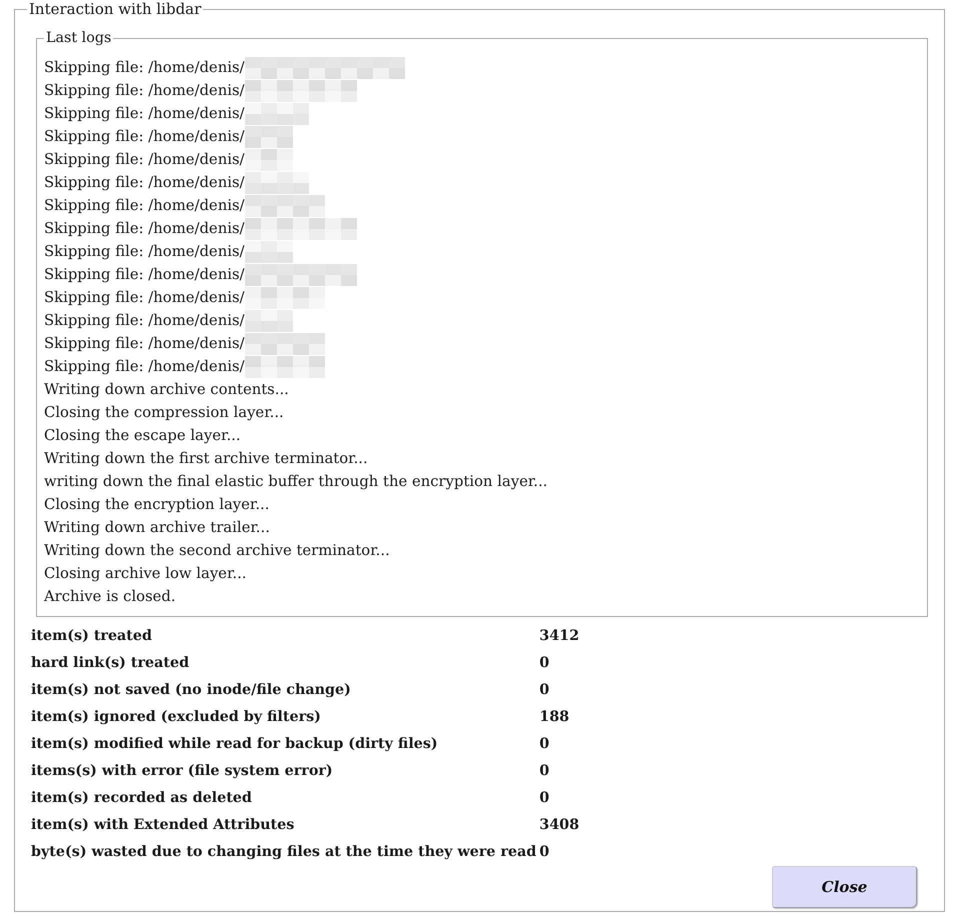 The width and height of the screenshot is (954, 917). Describe the element at coordinates (235, 744) in the screenshot. I see `stat-label: item(s) modified while read for backup (dirty files)` at that location.